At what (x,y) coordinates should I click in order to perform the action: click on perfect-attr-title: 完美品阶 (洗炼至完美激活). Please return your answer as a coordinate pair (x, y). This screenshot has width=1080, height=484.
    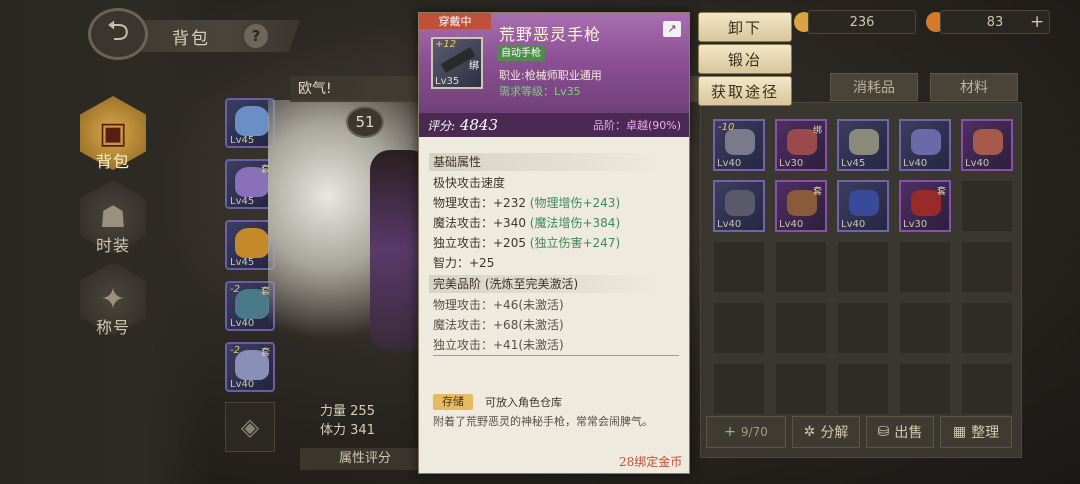
    Looking at the image, I should click on (544, 284).